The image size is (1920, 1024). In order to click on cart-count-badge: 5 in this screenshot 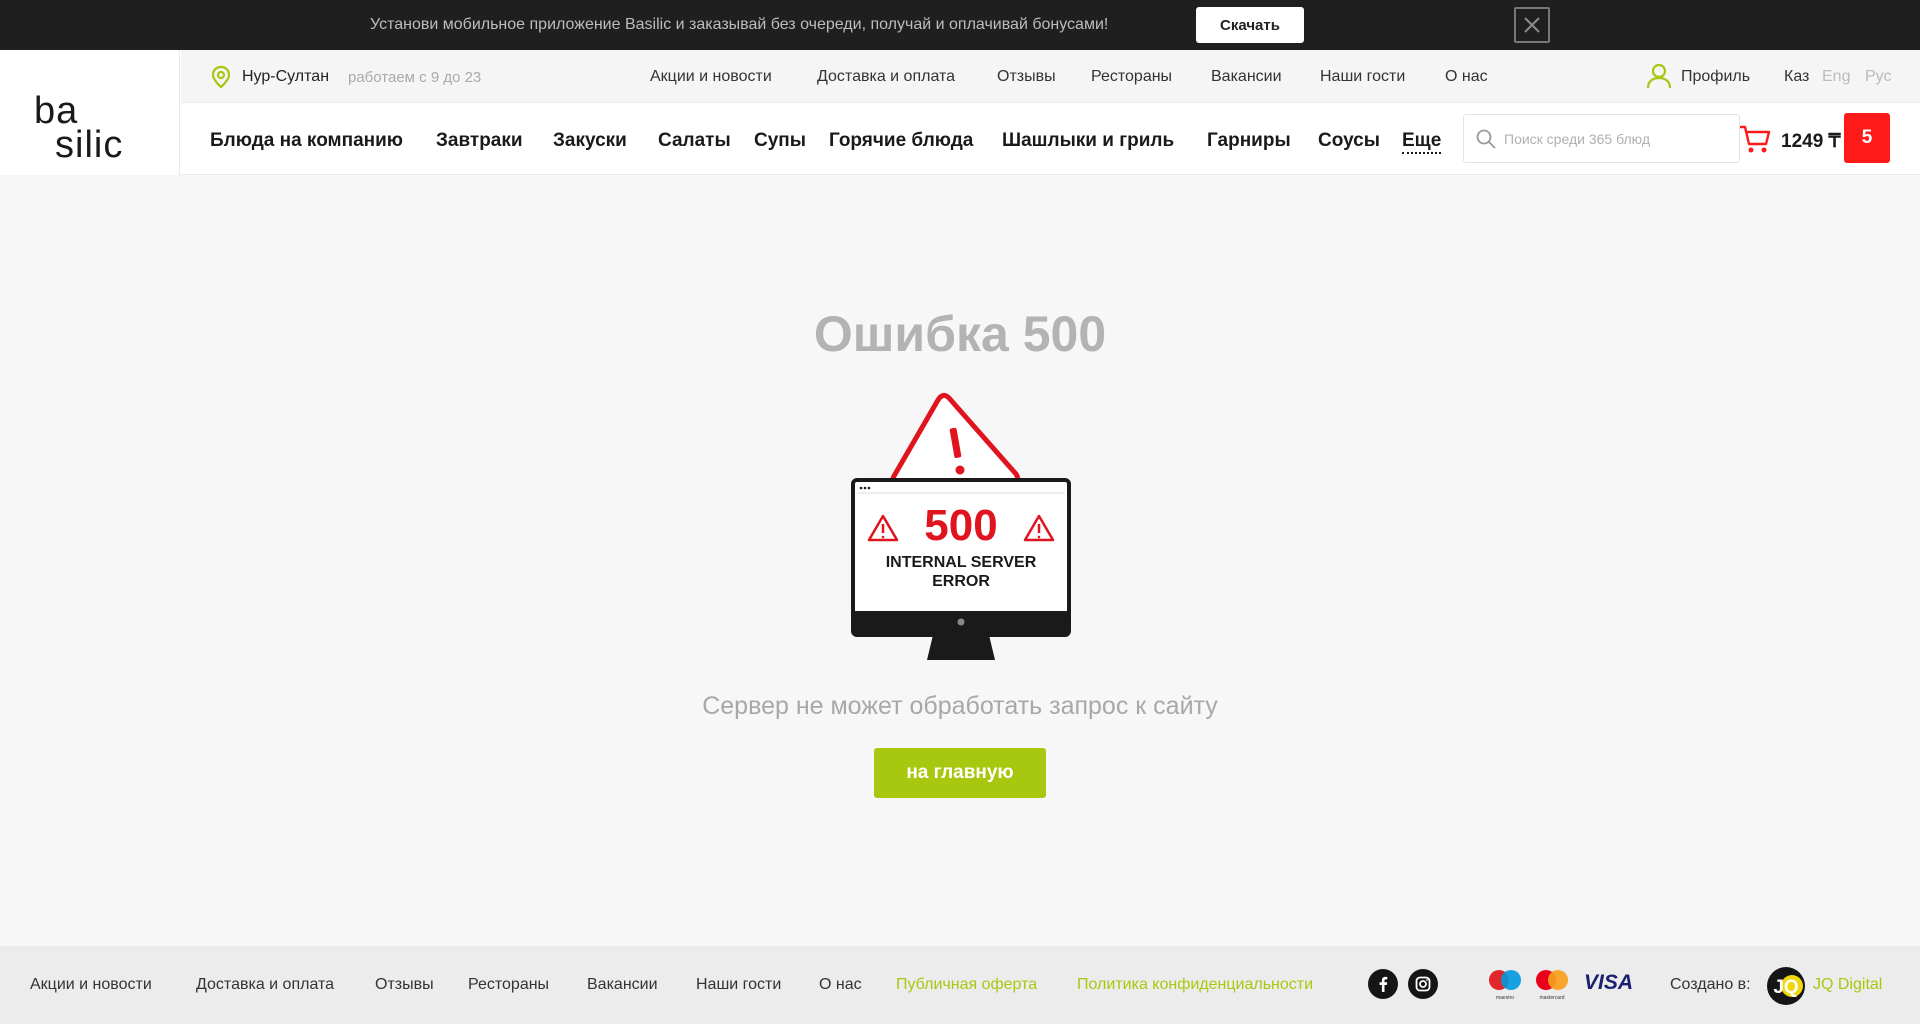, I will do `click(1867, 138)`.